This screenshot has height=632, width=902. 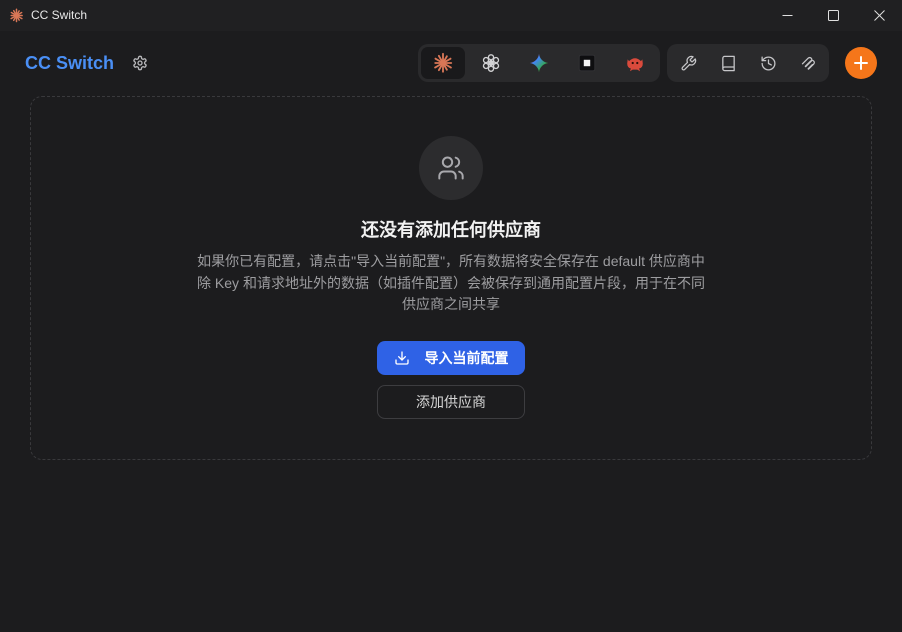 I want to click on users-icon, so click(x=451, y=168).